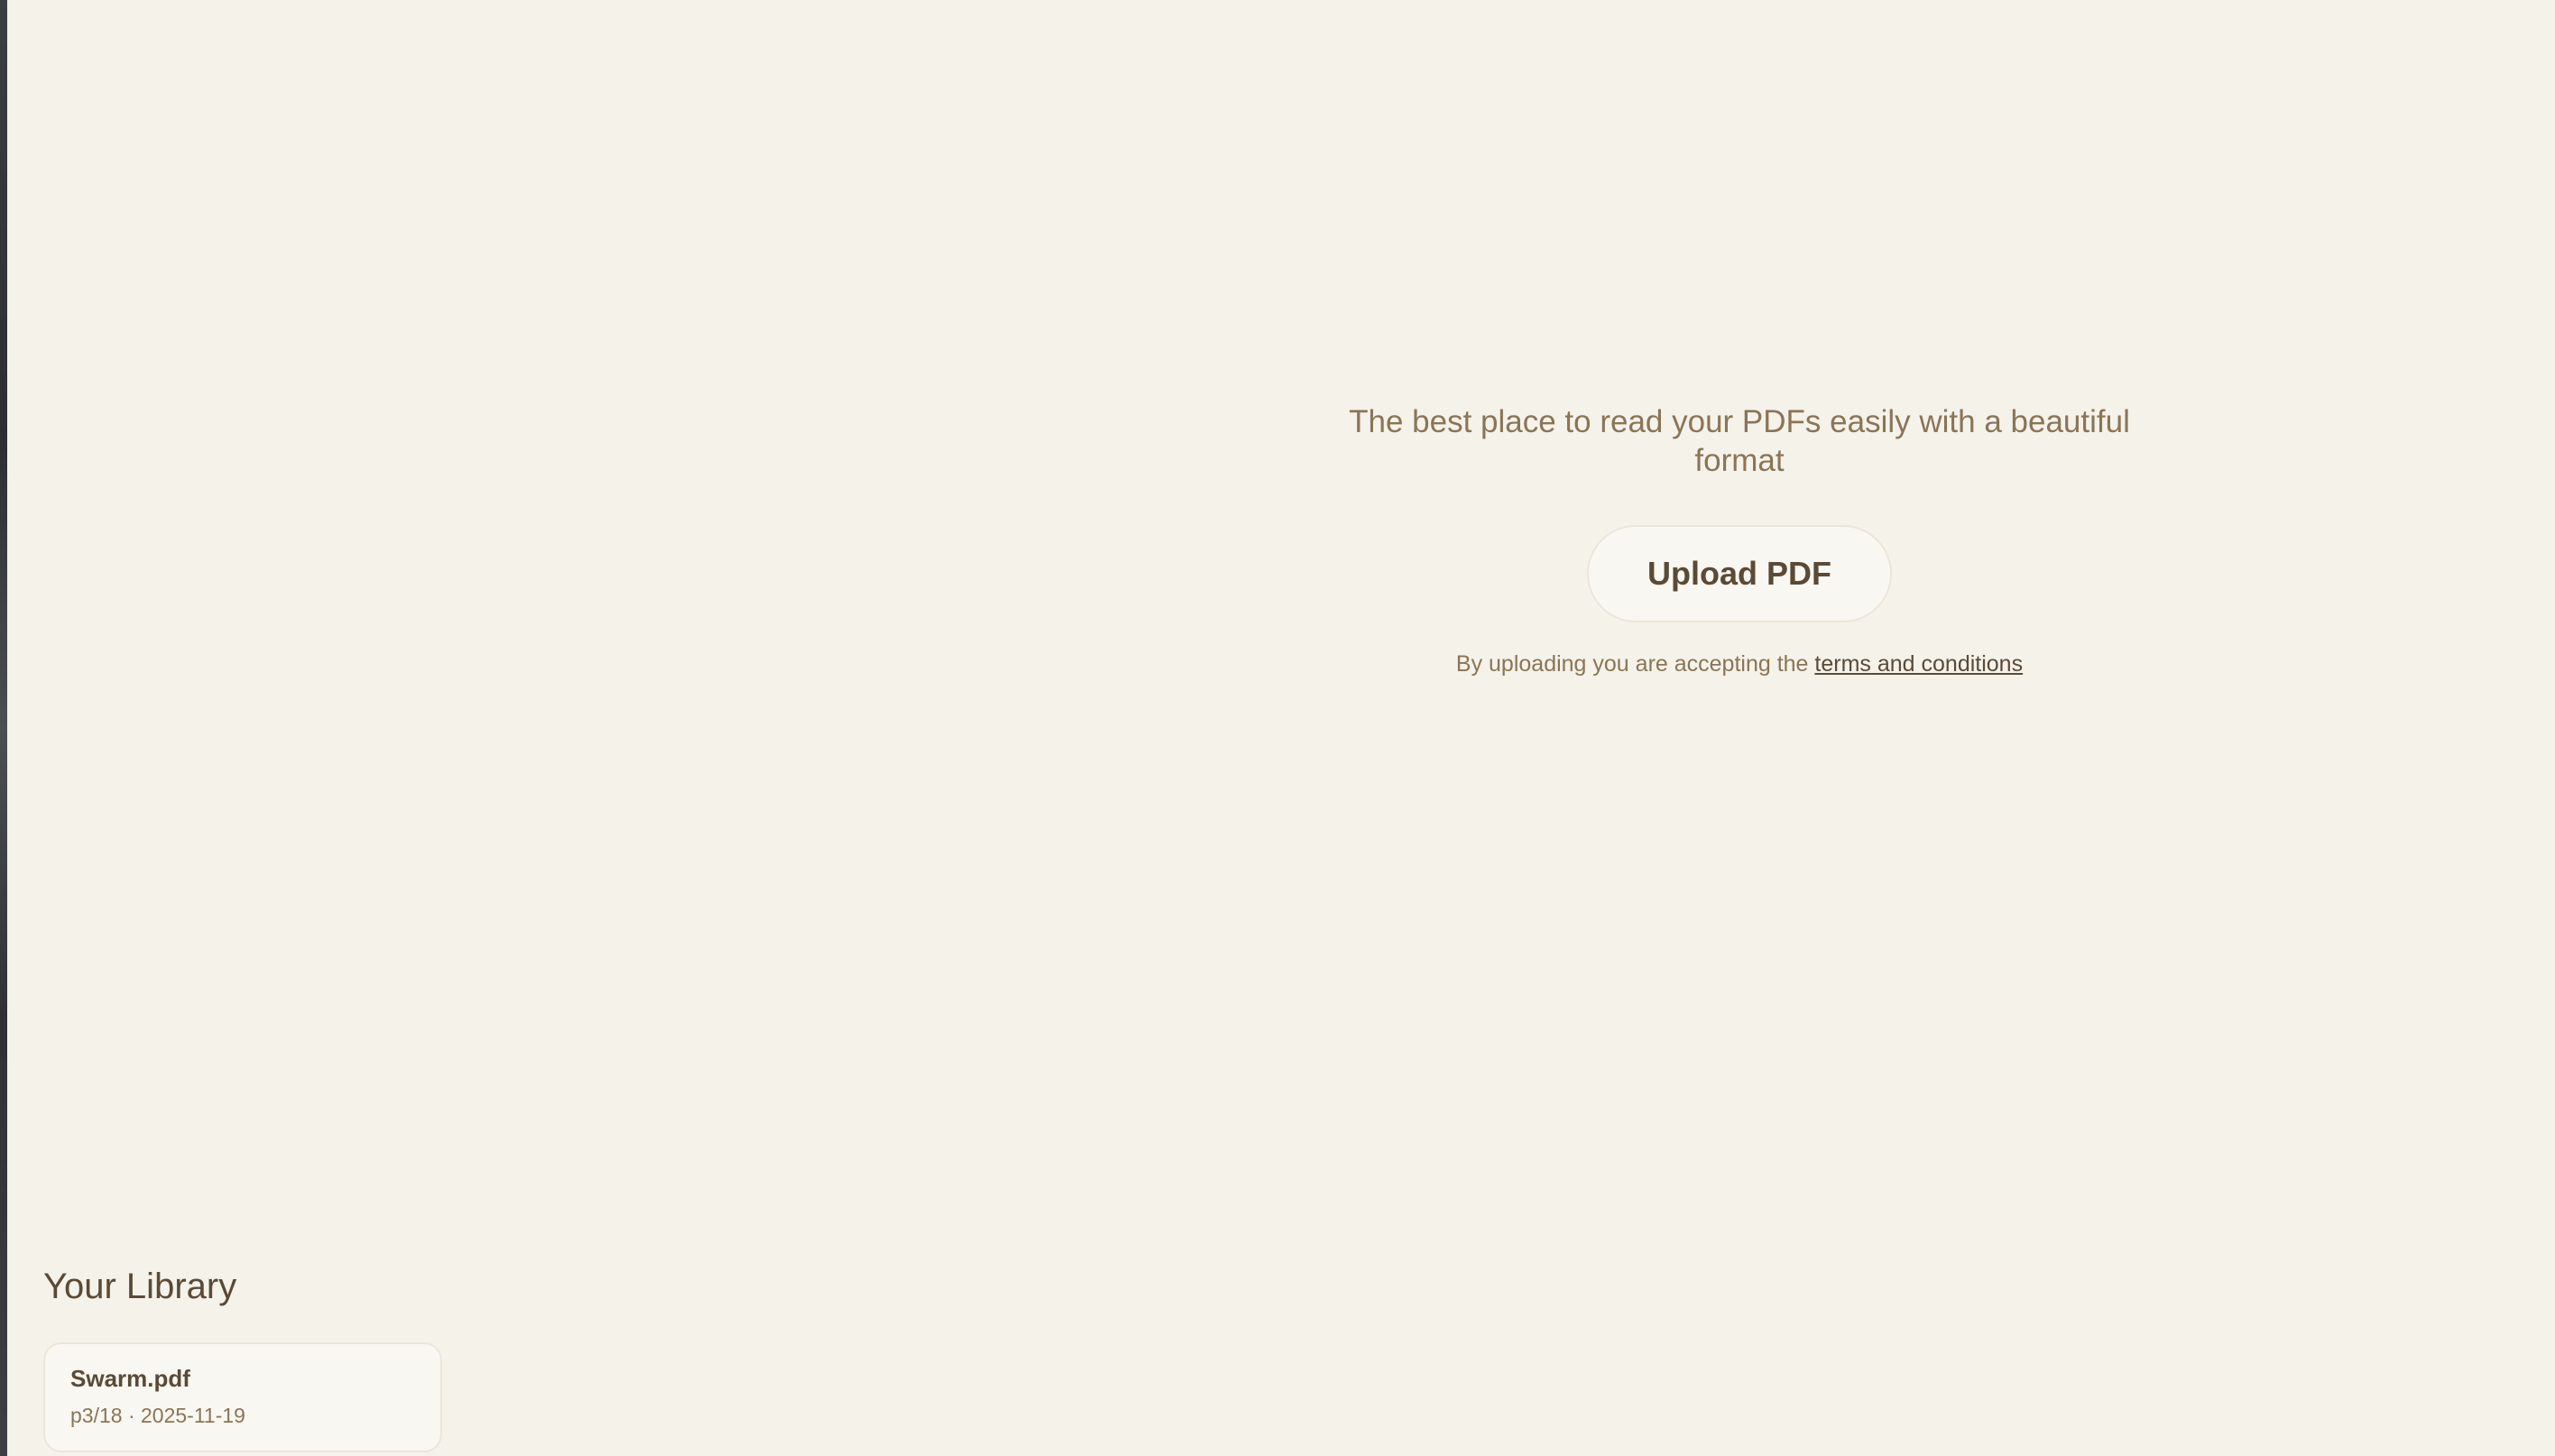  I want to click on terms-link: terms and conditions, so click(1919, 664).